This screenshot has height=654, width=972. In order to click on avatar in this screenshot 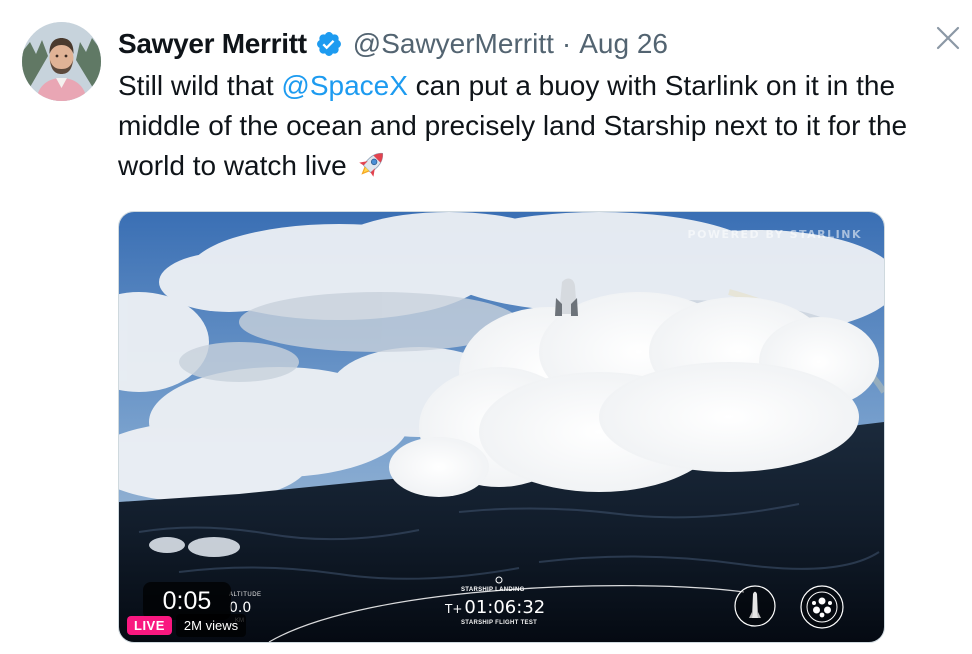, I will do `click(61, 61)`.